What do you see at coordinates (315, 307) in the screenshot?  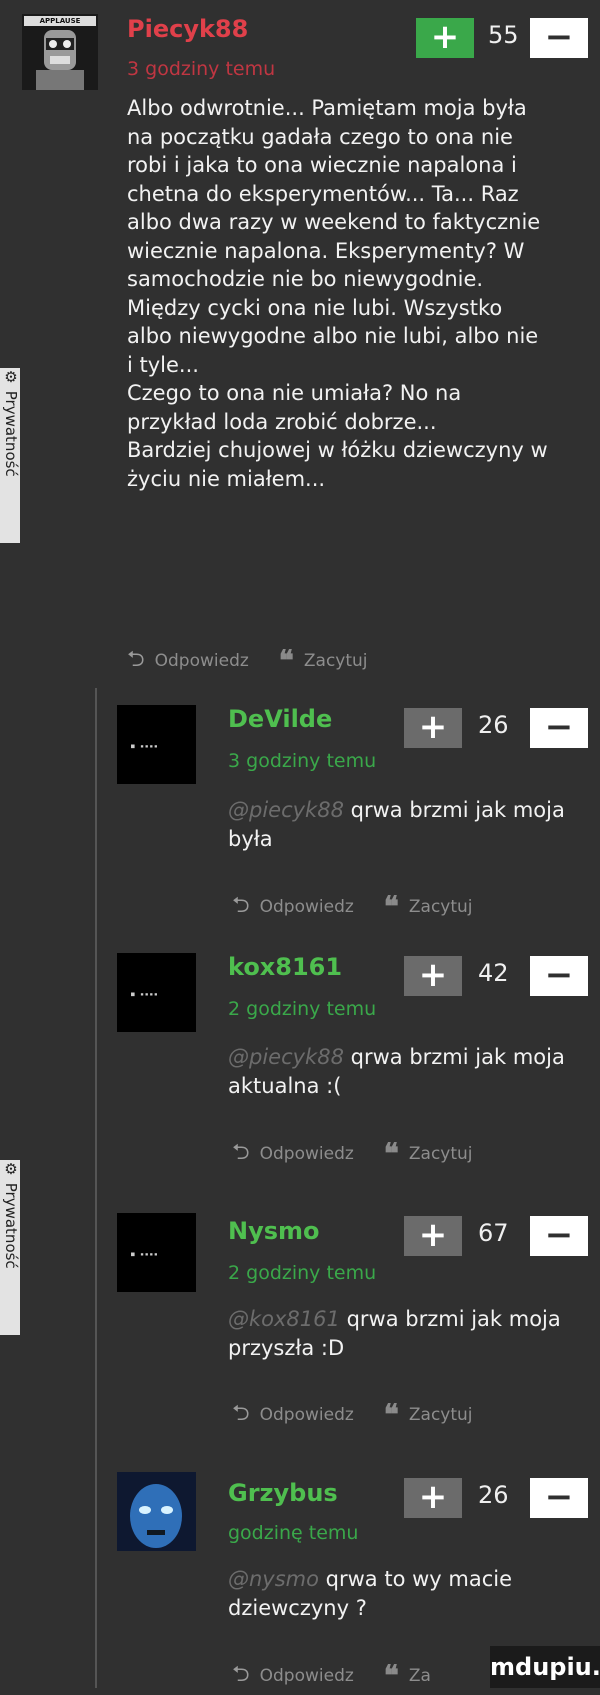 I see `post-line: Między cycki ona nie lubi. Wszystko` at bounding box center [315, 307].